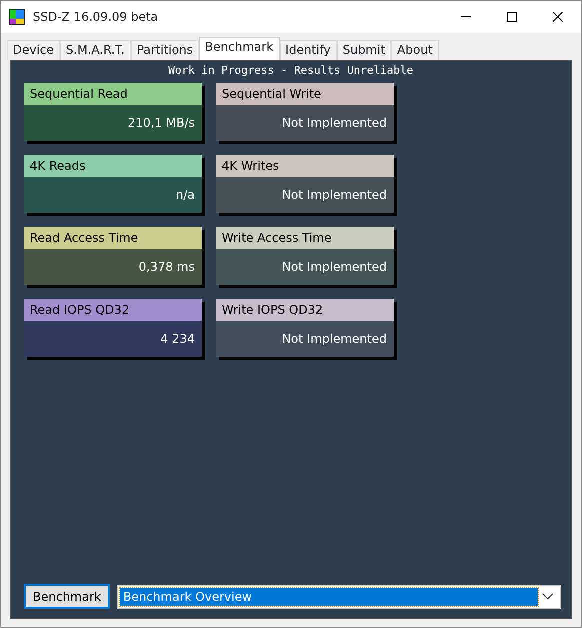  Describe the element at coordinates (17, 17) in the screenshot. I see `app-icon` at that location.